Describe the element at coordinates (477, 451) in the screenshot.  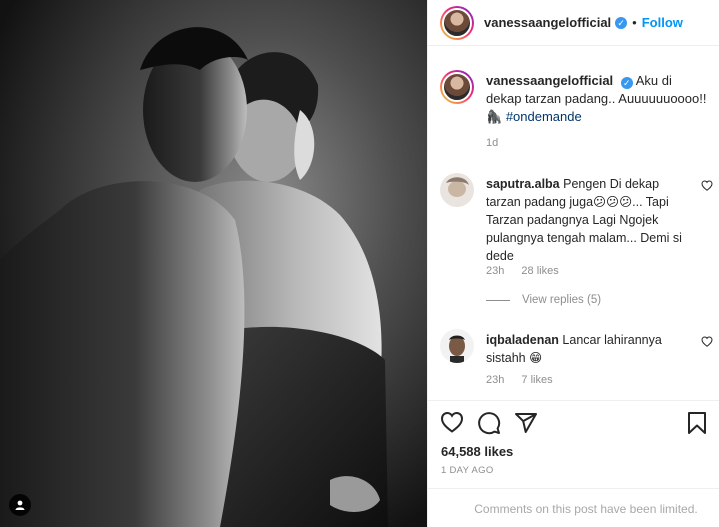
I see `likes-count: 64,588 likes` at that location.